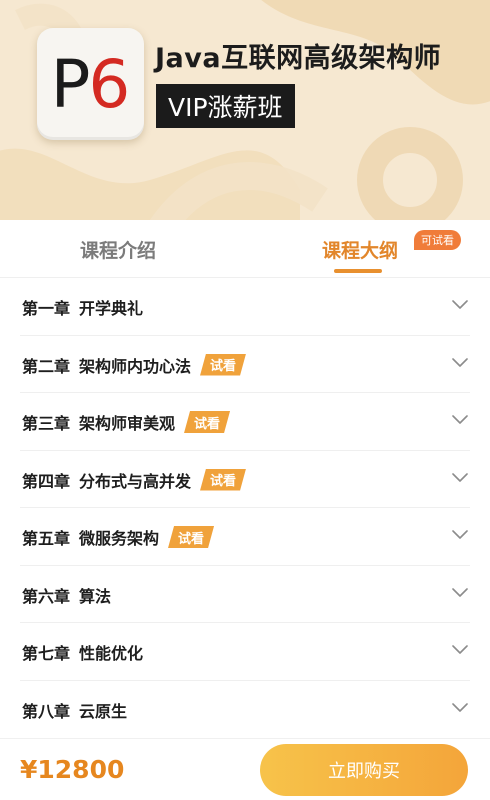  I want to click on chapter-text: 第七章 性能优化, so click(82, 652).